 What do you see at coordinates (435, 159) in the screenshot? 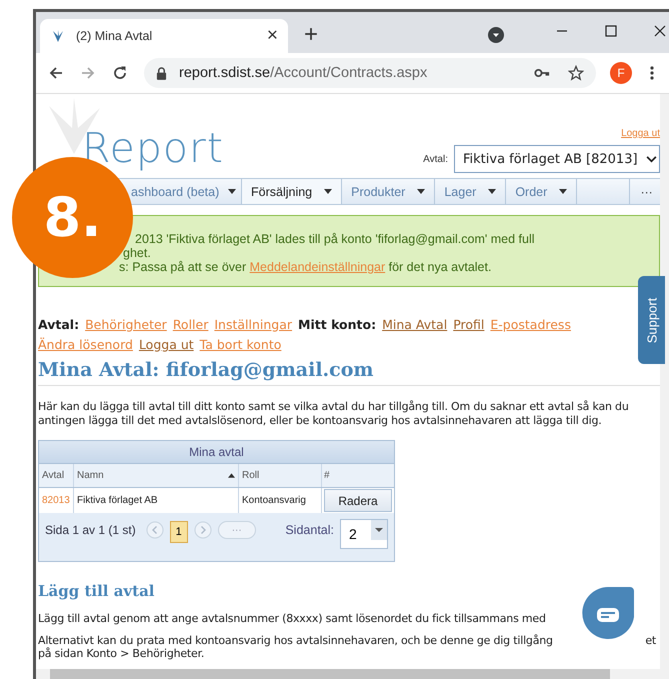
I see `contract-label: Avtal:` at bounding box center [435, 159].